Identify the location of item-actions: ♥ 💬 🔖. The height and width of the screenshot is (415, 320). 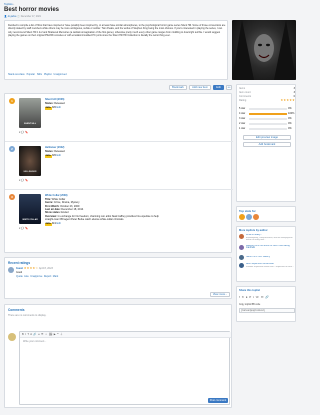
(23, 228).